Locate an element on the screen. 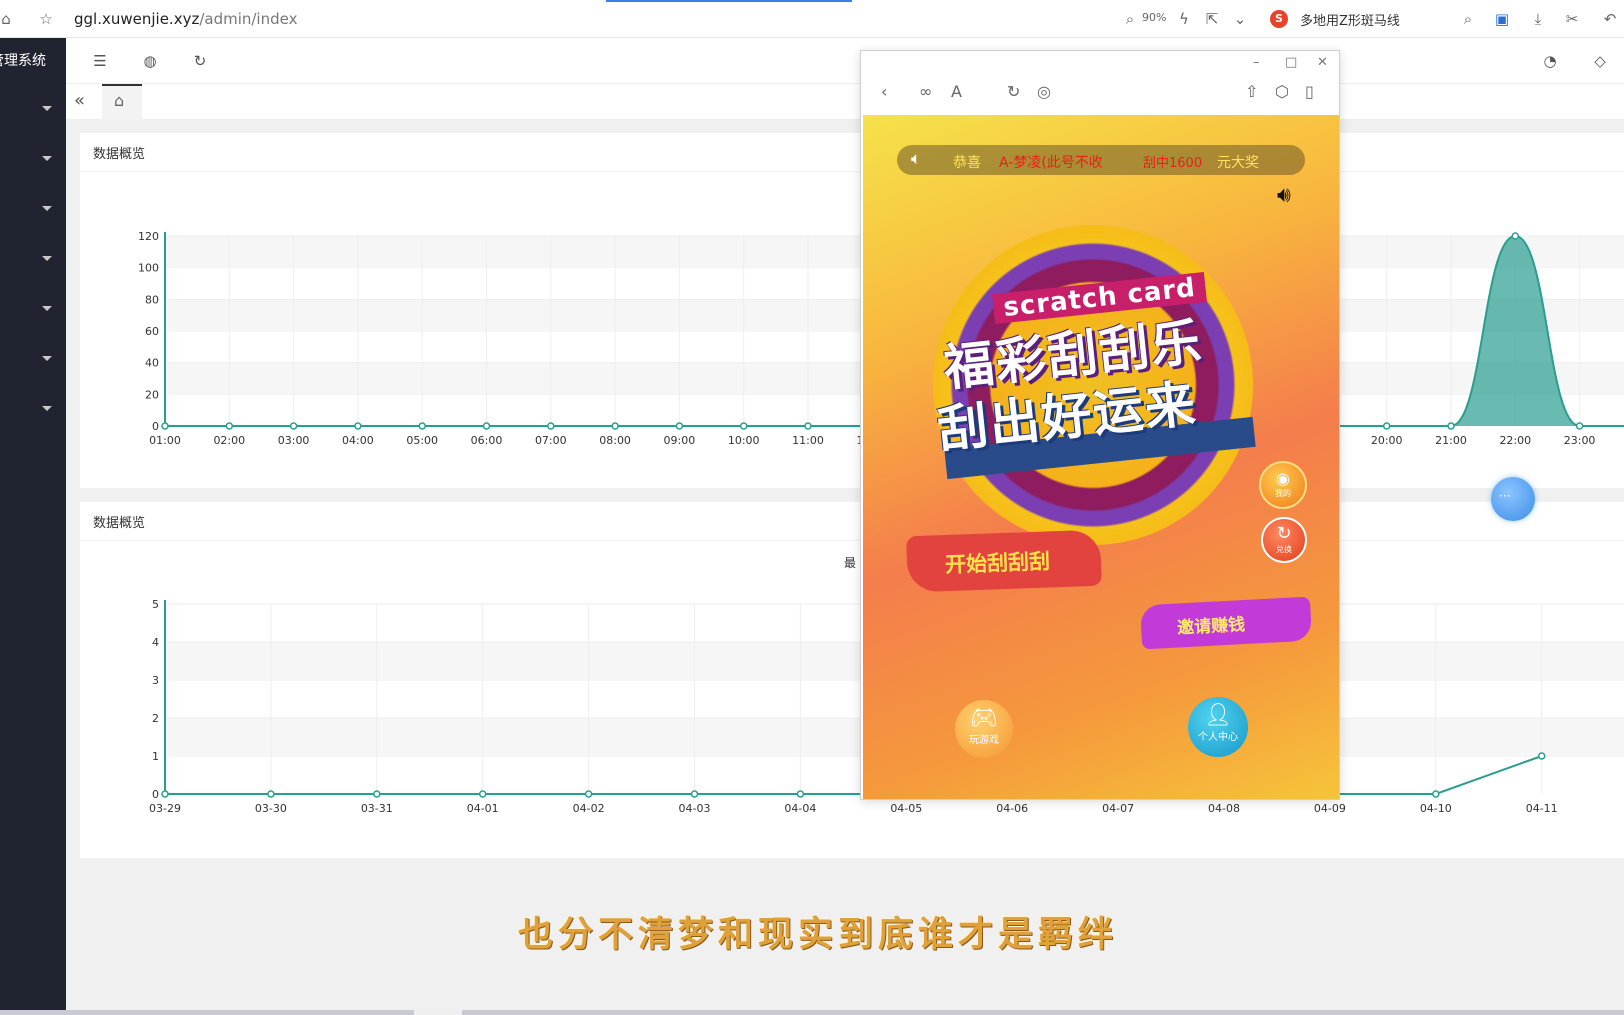 This screenshot has height=1015, width=1624. search-suggestion: 多地用Z形斑马线 is located at coordinates (1350, 19).